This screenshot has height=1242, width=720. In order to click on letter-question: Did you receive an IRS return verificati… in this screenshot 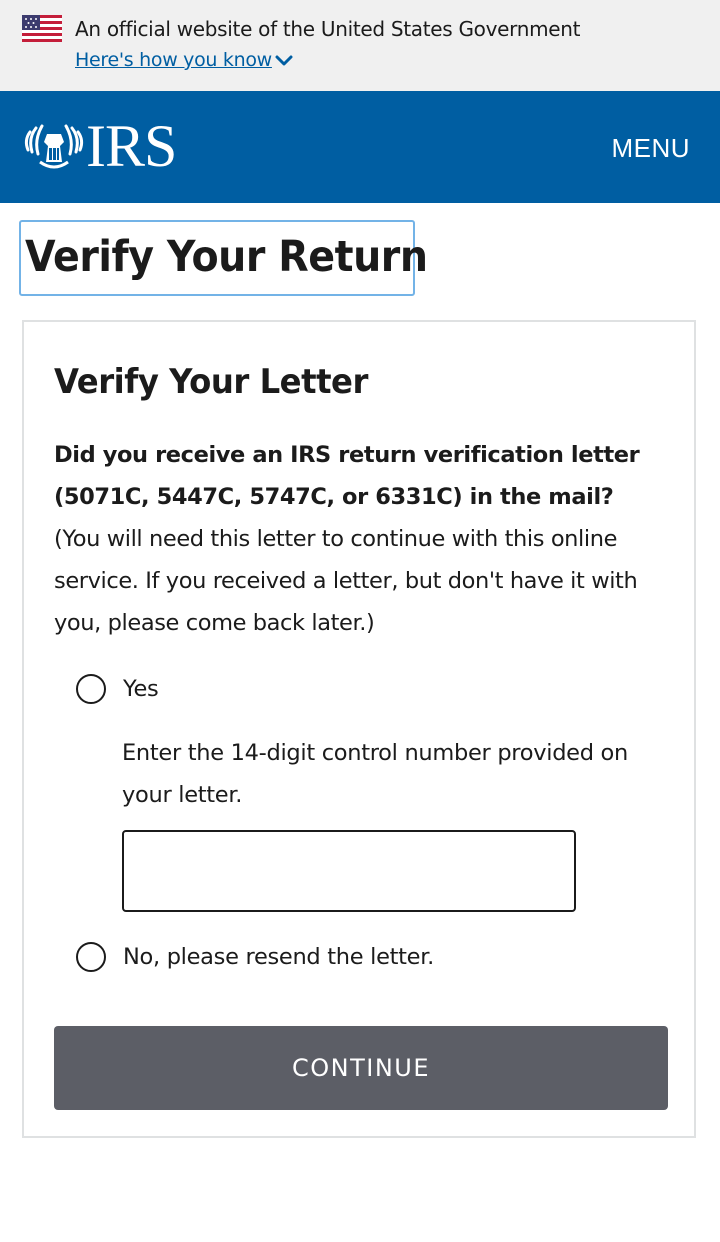, I will do `click(347, 476)`.